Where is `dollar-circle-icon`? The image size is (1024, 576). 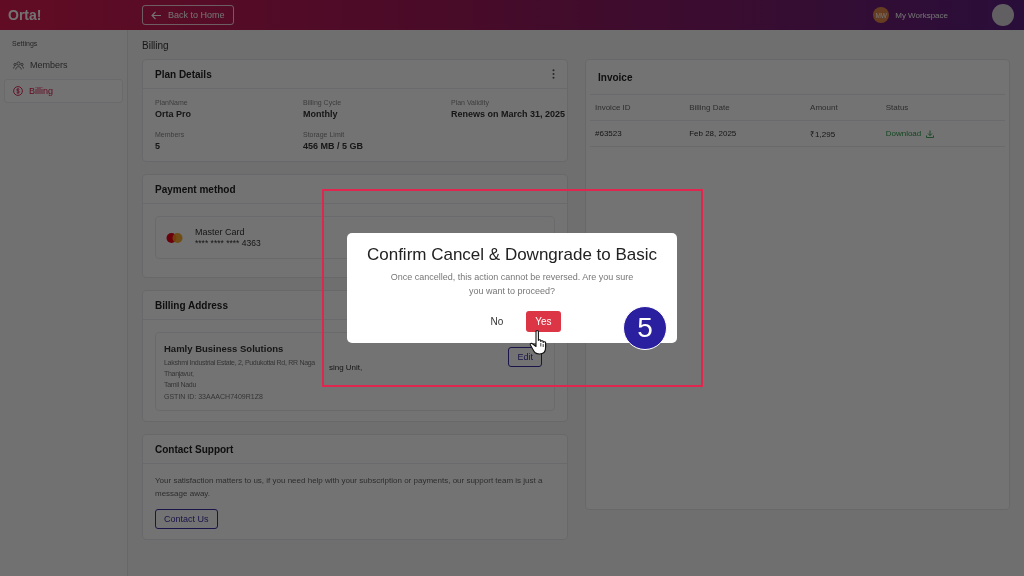 dollar-circle-icon is located at coordinates (18, 91).